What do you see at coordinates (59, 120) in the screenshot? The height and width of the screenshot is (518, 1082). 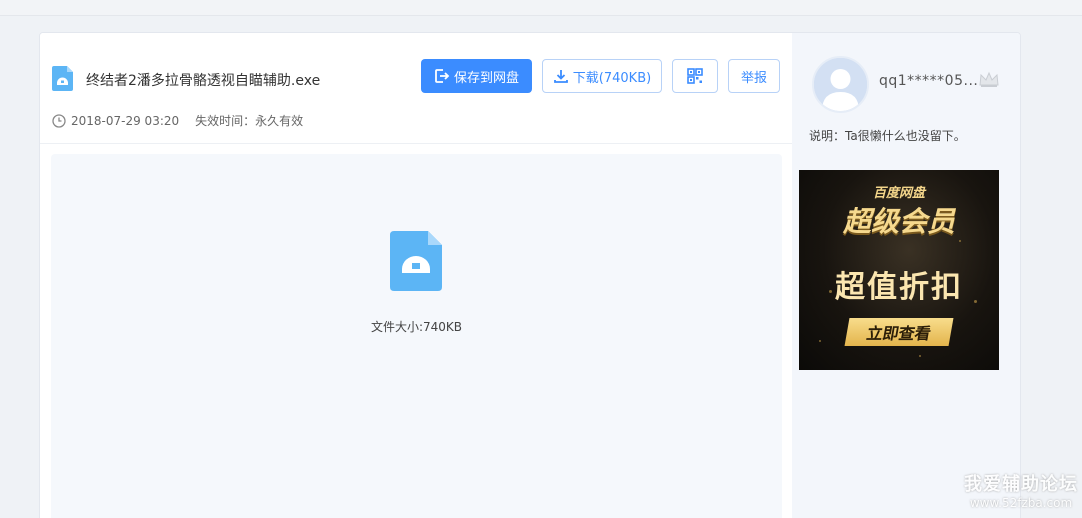 I see `clock-icon` at bounding box center [59, 120].